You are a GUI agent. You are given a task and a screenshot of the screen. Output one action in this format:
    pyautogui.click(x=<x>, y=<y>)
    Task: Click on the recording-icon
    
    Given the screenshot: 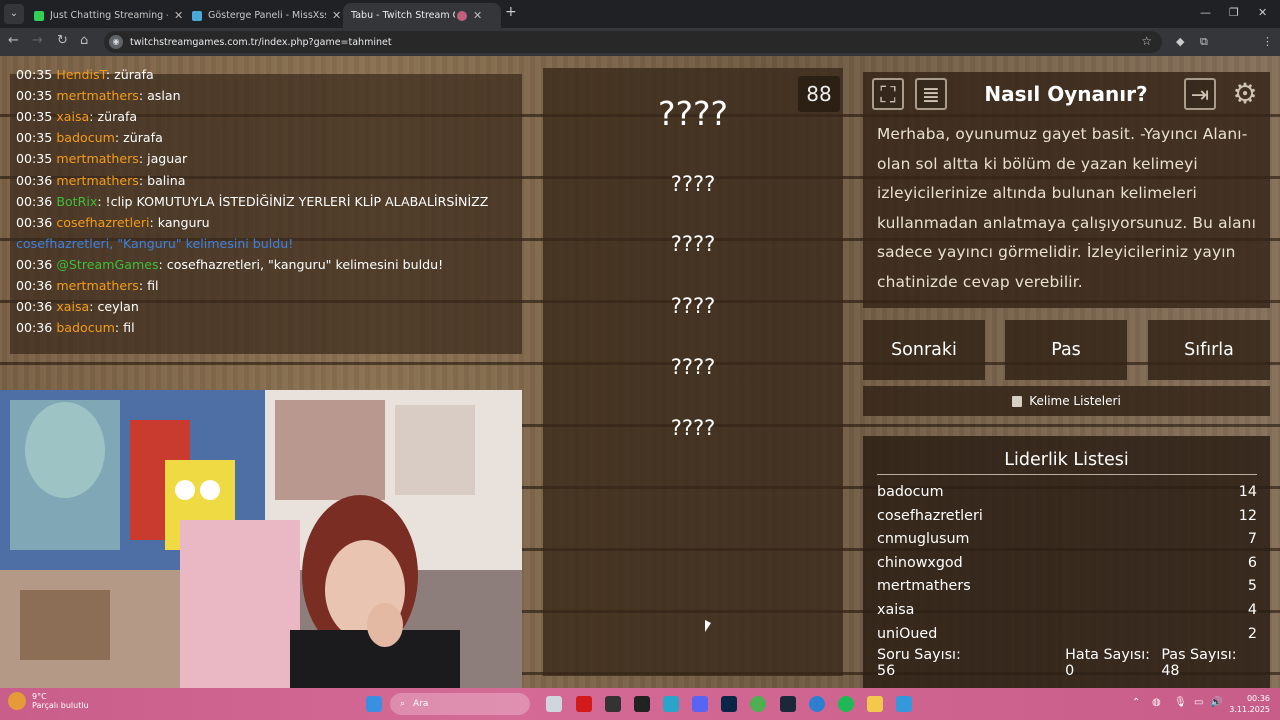 What is the action you would take?
    pyautogui.click(x=462, y=15)
    